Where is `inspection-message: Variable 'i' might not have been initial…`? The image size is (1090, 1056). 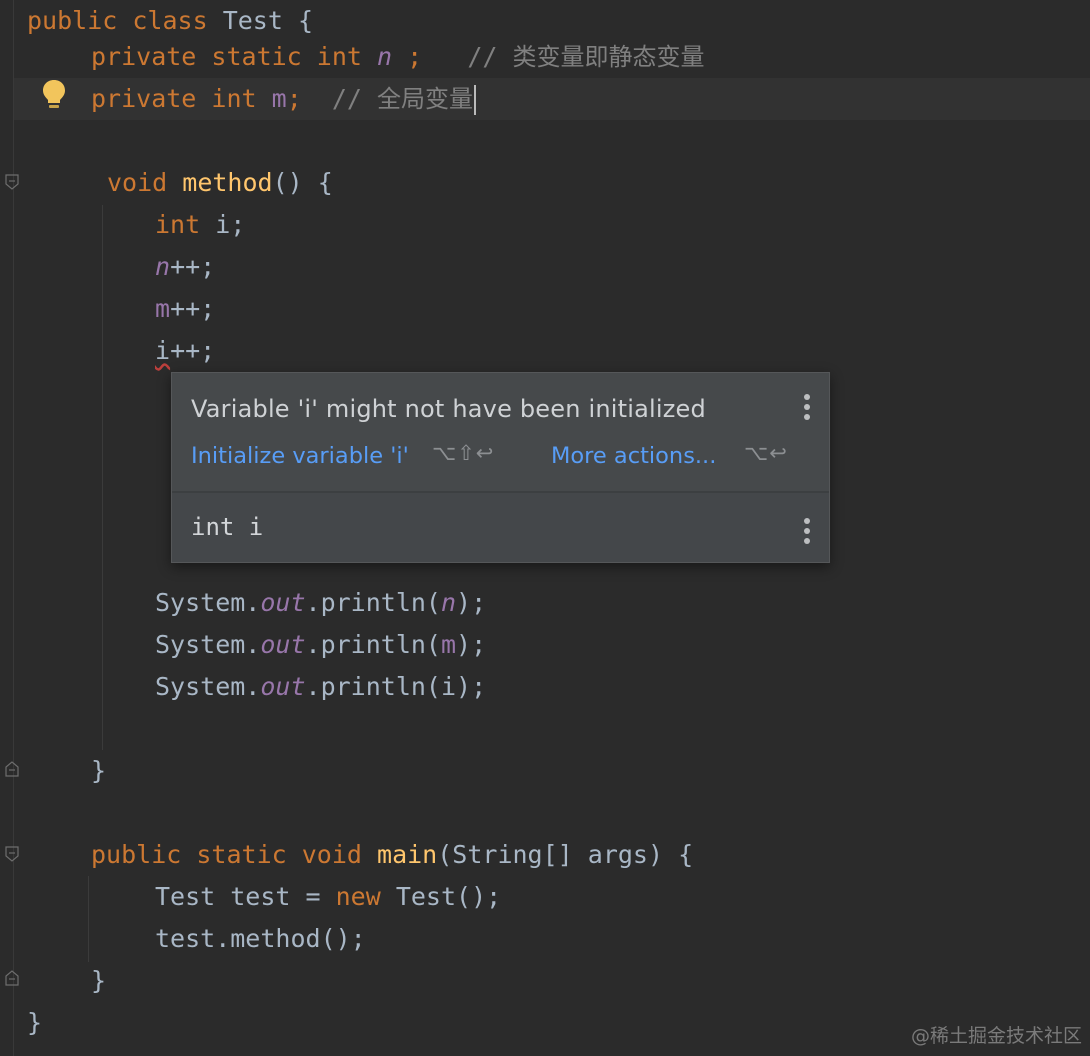 inspection-message: Variable 'i' might not have been initial… is located at coordinates (448, 409).